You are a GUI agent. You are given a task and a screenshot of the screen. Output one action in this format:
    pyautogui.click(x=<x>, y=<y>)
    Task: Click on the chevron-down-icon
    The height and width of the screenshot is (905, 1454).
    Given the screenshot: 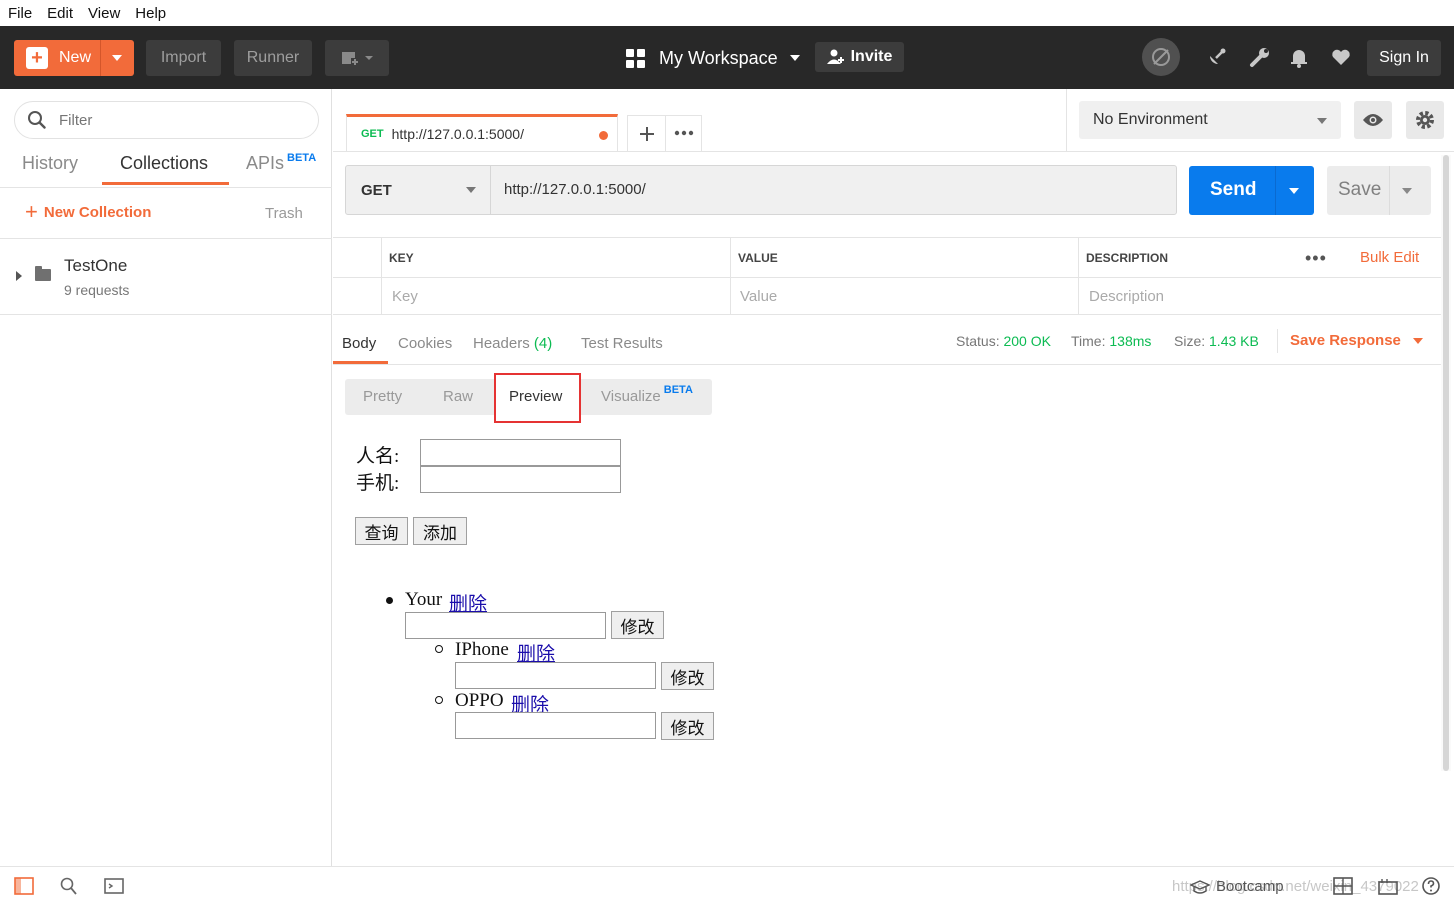 What is the action you would take?
    pyautogui.click(x=471, y=190)
    